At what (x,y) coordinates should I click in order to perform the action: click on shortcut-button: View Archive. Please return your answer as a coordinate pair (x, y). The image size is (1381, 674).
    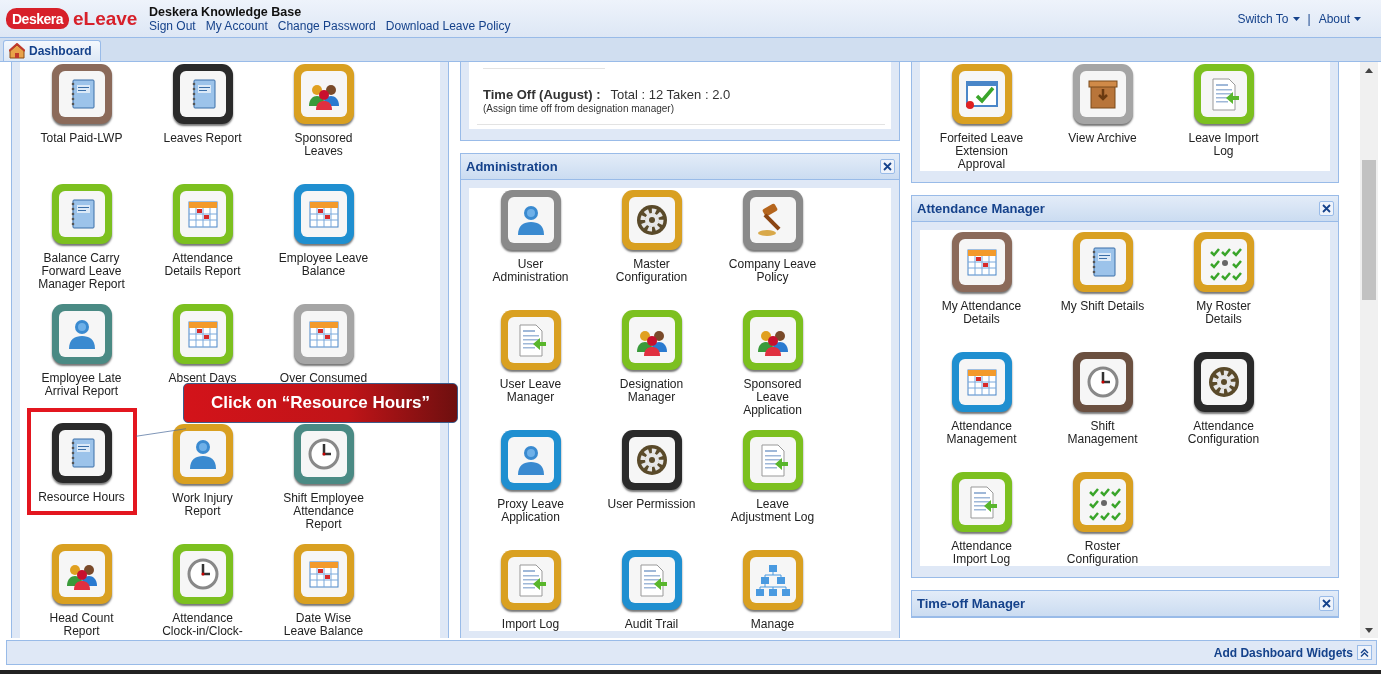
    Looking at the image, I should click on (1102, 104).